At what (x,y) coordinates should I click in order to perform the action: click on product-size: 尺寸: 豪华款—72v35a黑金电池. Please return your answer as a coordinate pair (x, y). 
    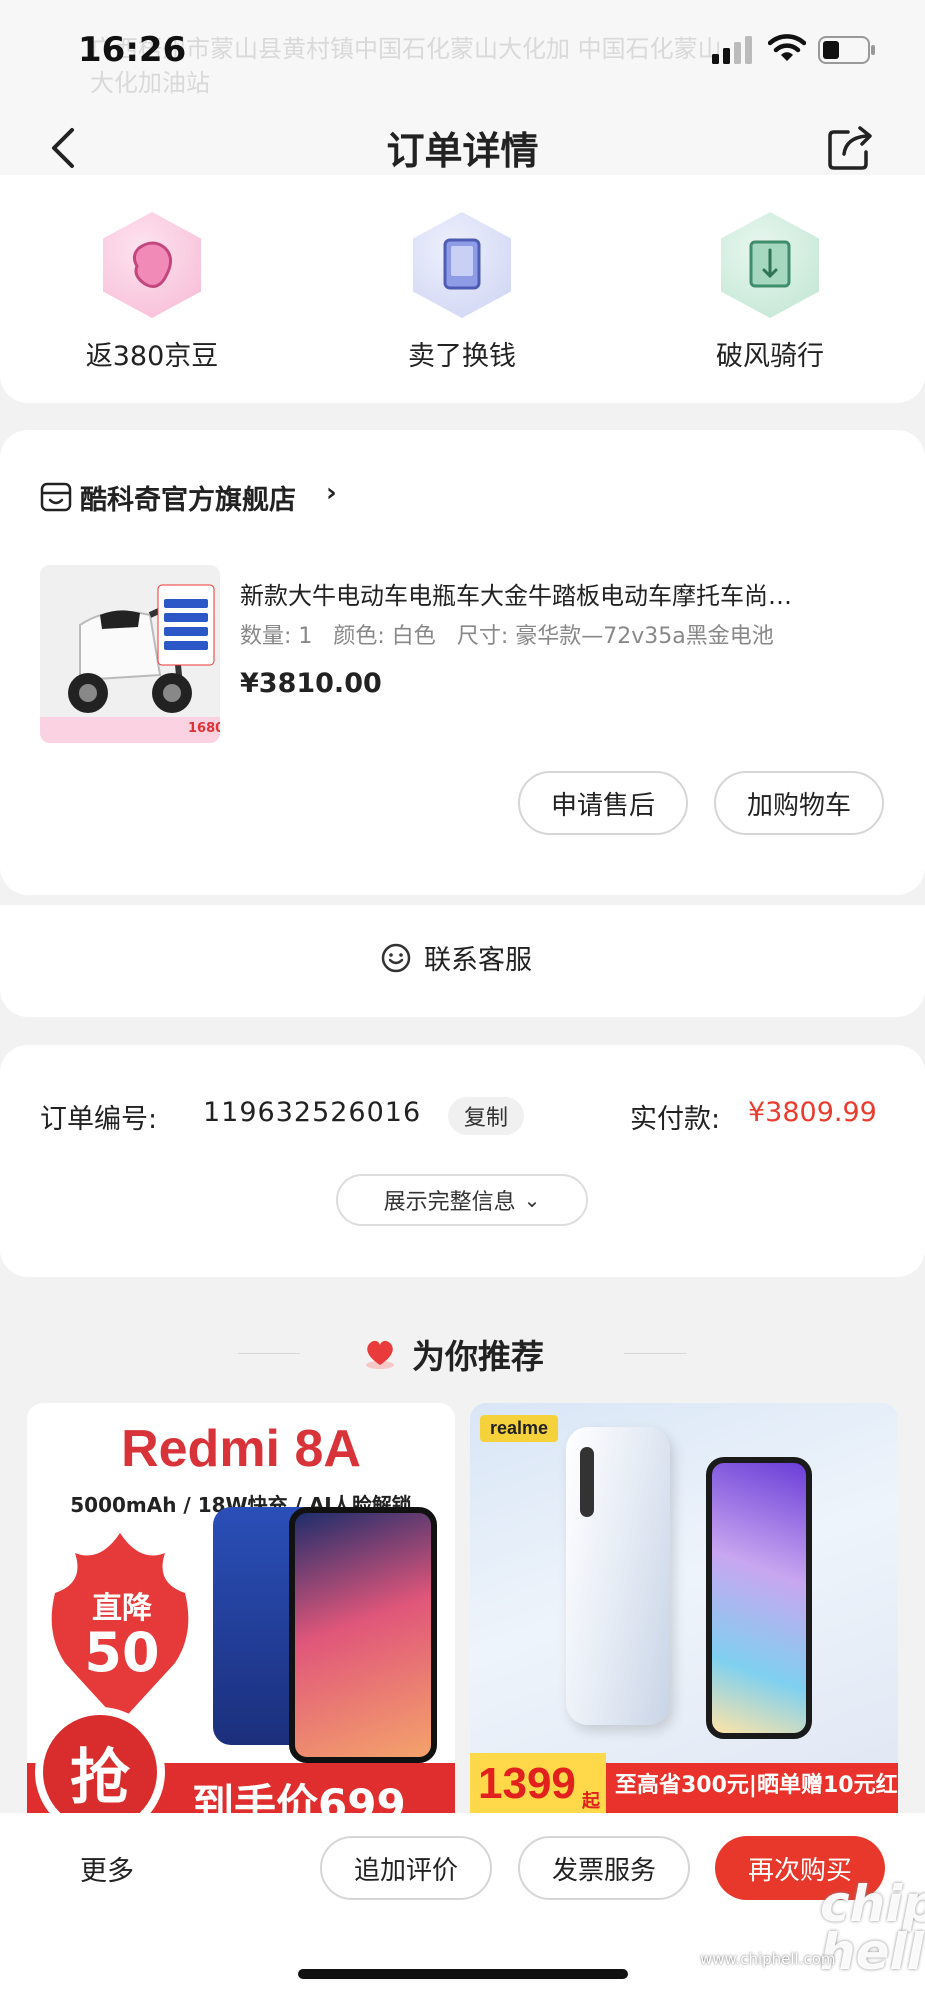
    Looking at the image, I should click on (615, 636).